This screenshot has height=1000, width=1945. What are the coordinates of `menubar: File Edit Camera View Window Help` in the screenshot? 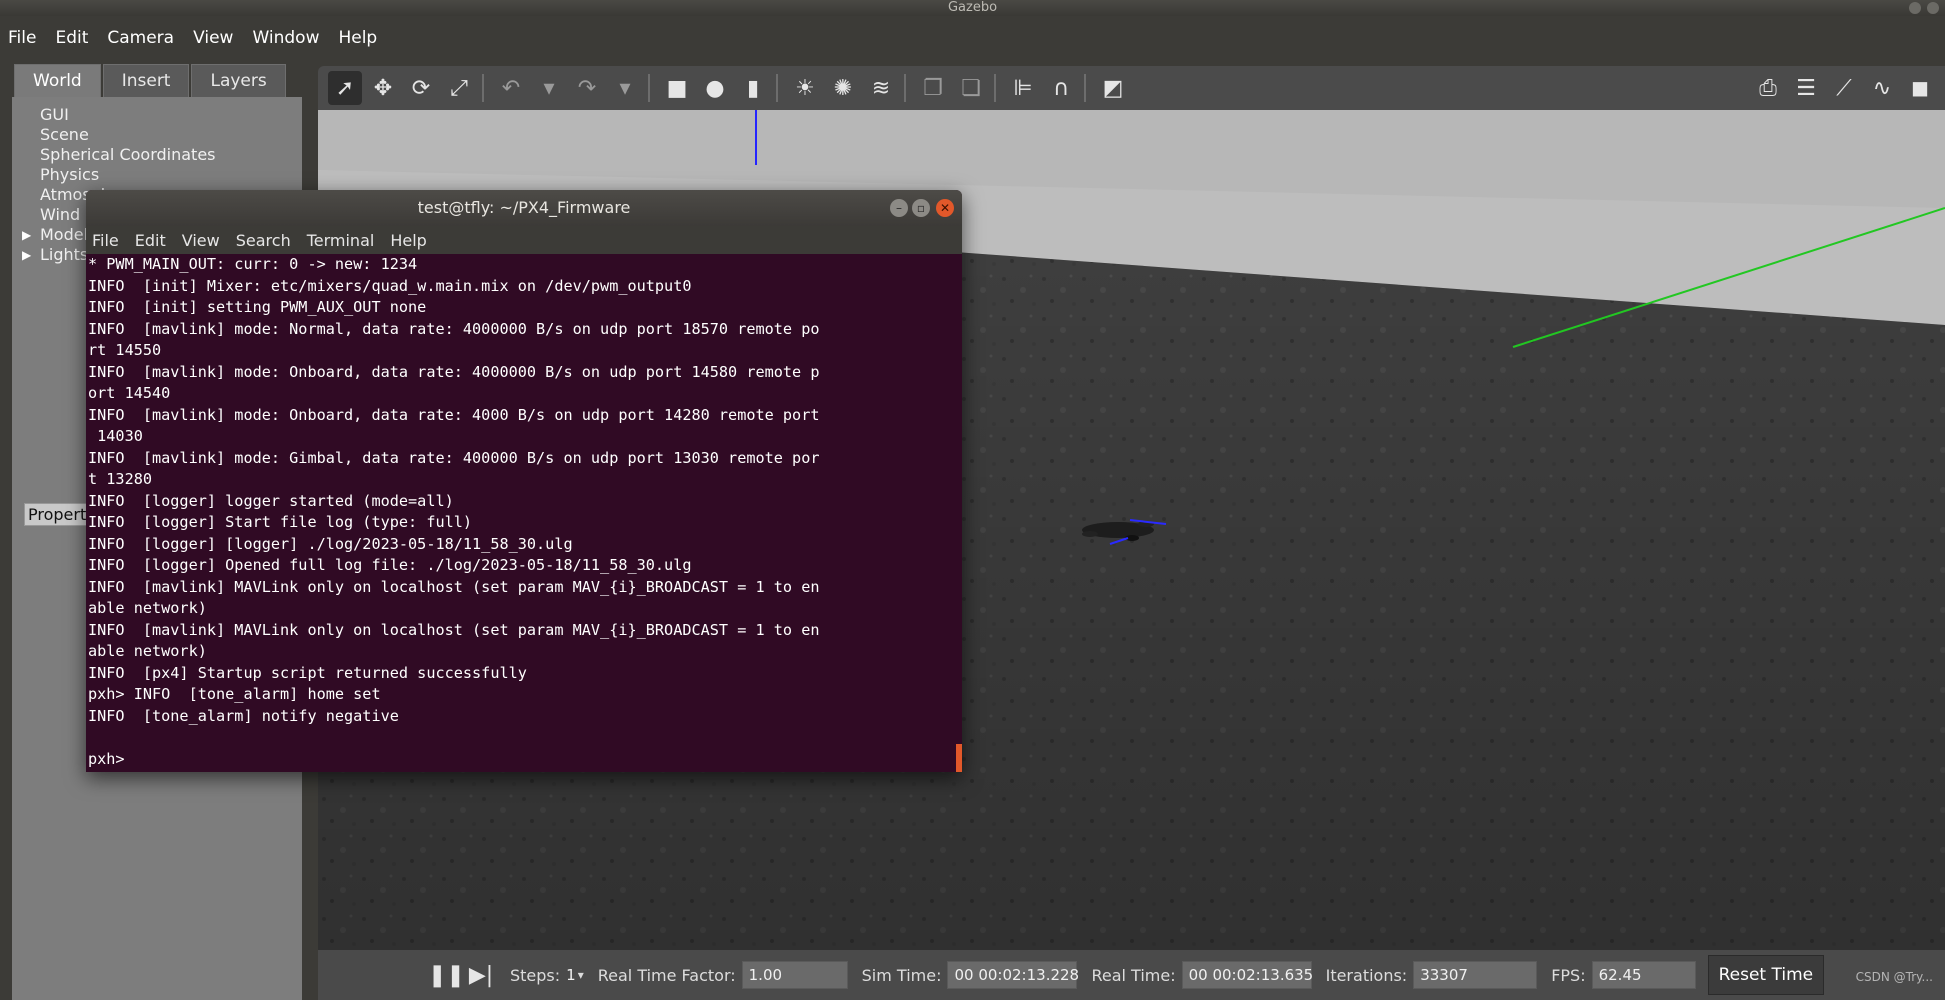 It's located at (972, 38).